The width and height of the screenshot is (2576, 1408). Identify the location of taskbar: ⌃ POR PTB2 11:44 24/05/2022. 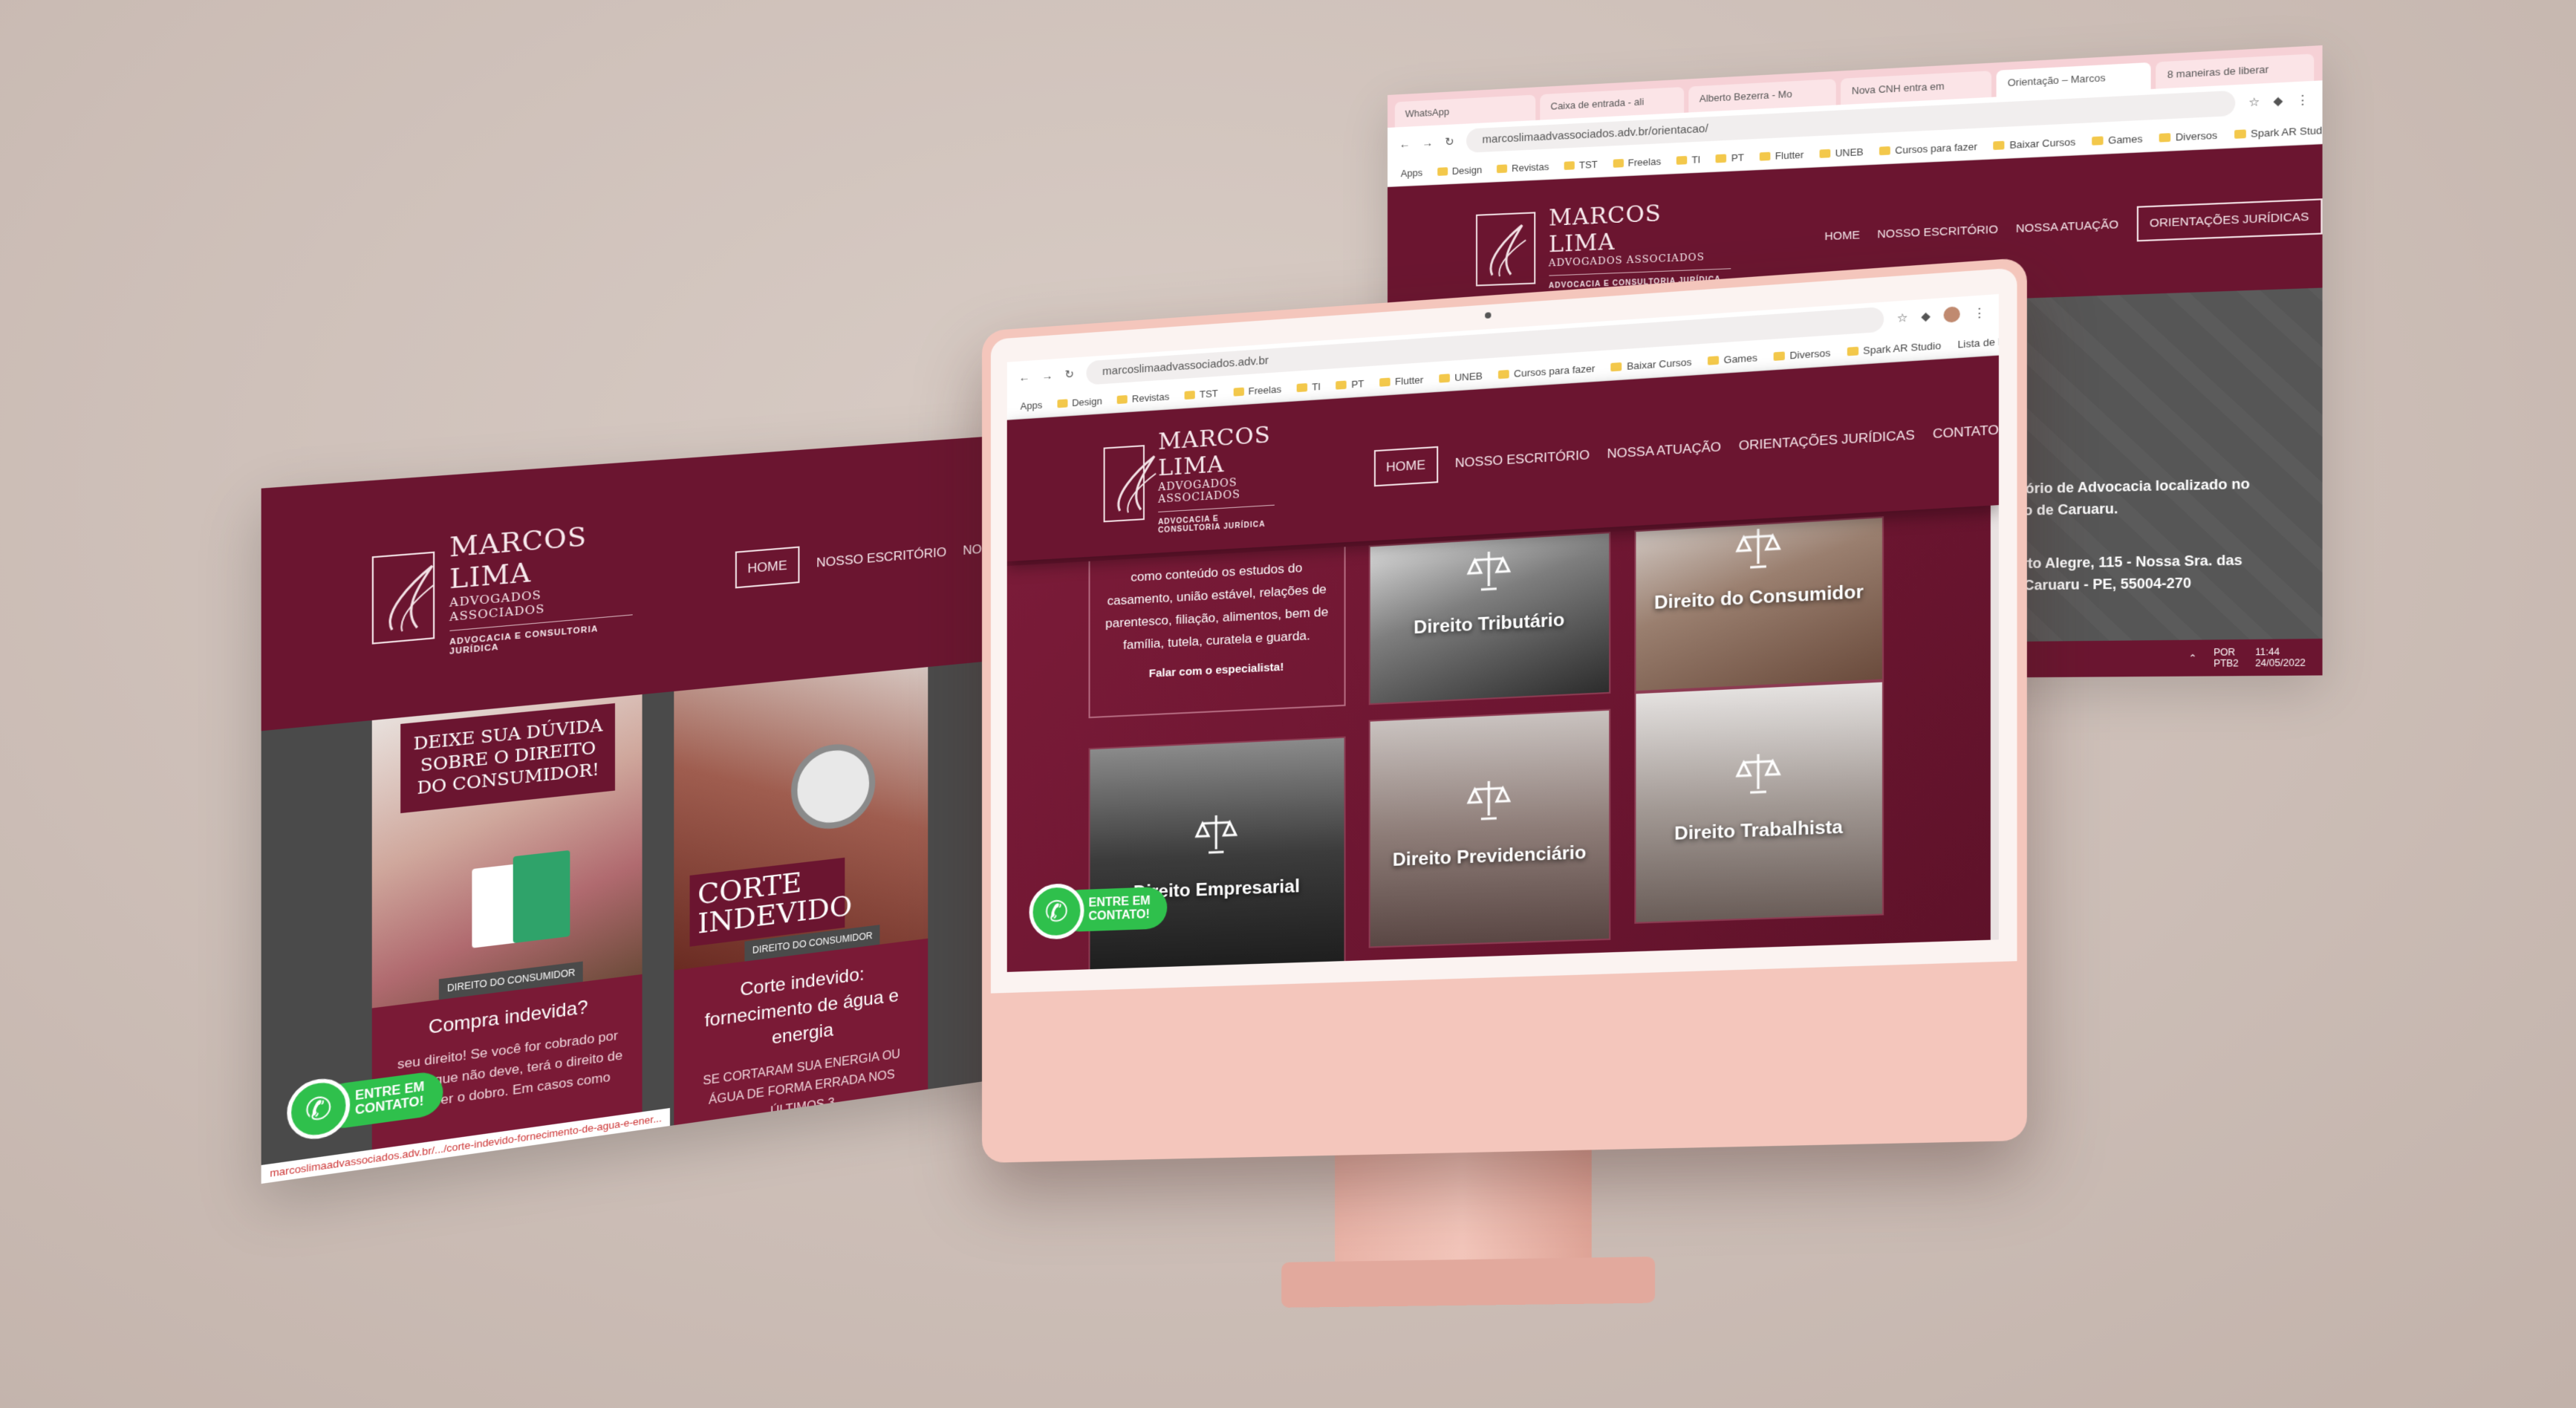
(2153, 658).